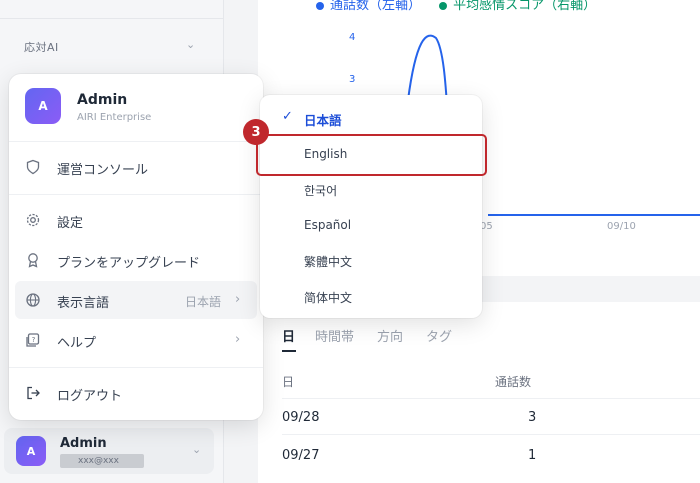  What do you see at coordinates (288, 335) in the screenshot?
I see `tab-day: 日` at bounding box center [288, 335].